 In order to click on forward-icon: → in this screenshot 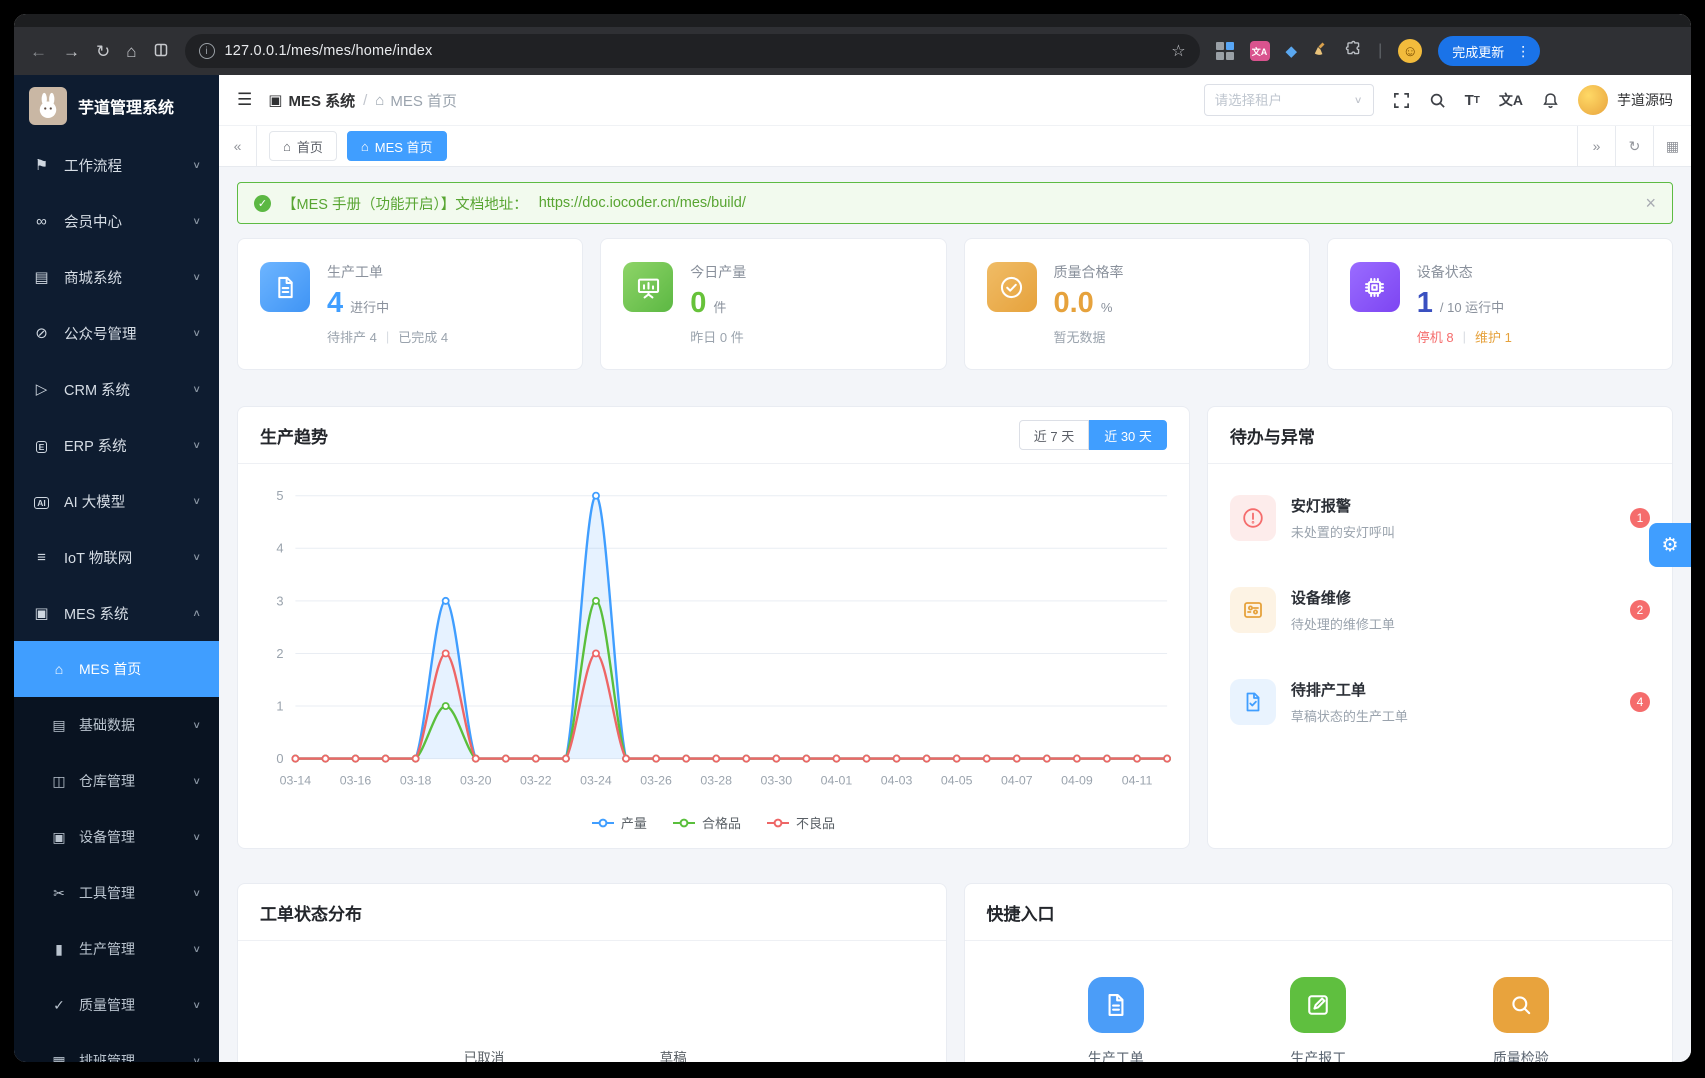, I will do `click(71, 51)`.